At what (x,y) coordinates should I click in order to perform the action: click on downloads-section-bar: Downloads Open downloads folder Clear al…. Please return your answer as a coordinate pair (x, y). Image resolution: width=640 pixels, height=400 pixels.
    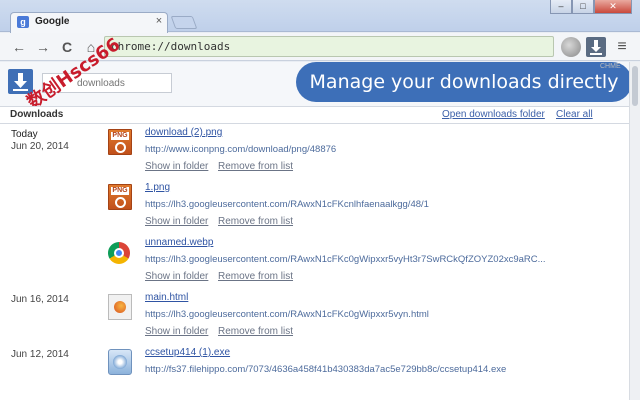
    Looking at the image, I should click on (320, 115).